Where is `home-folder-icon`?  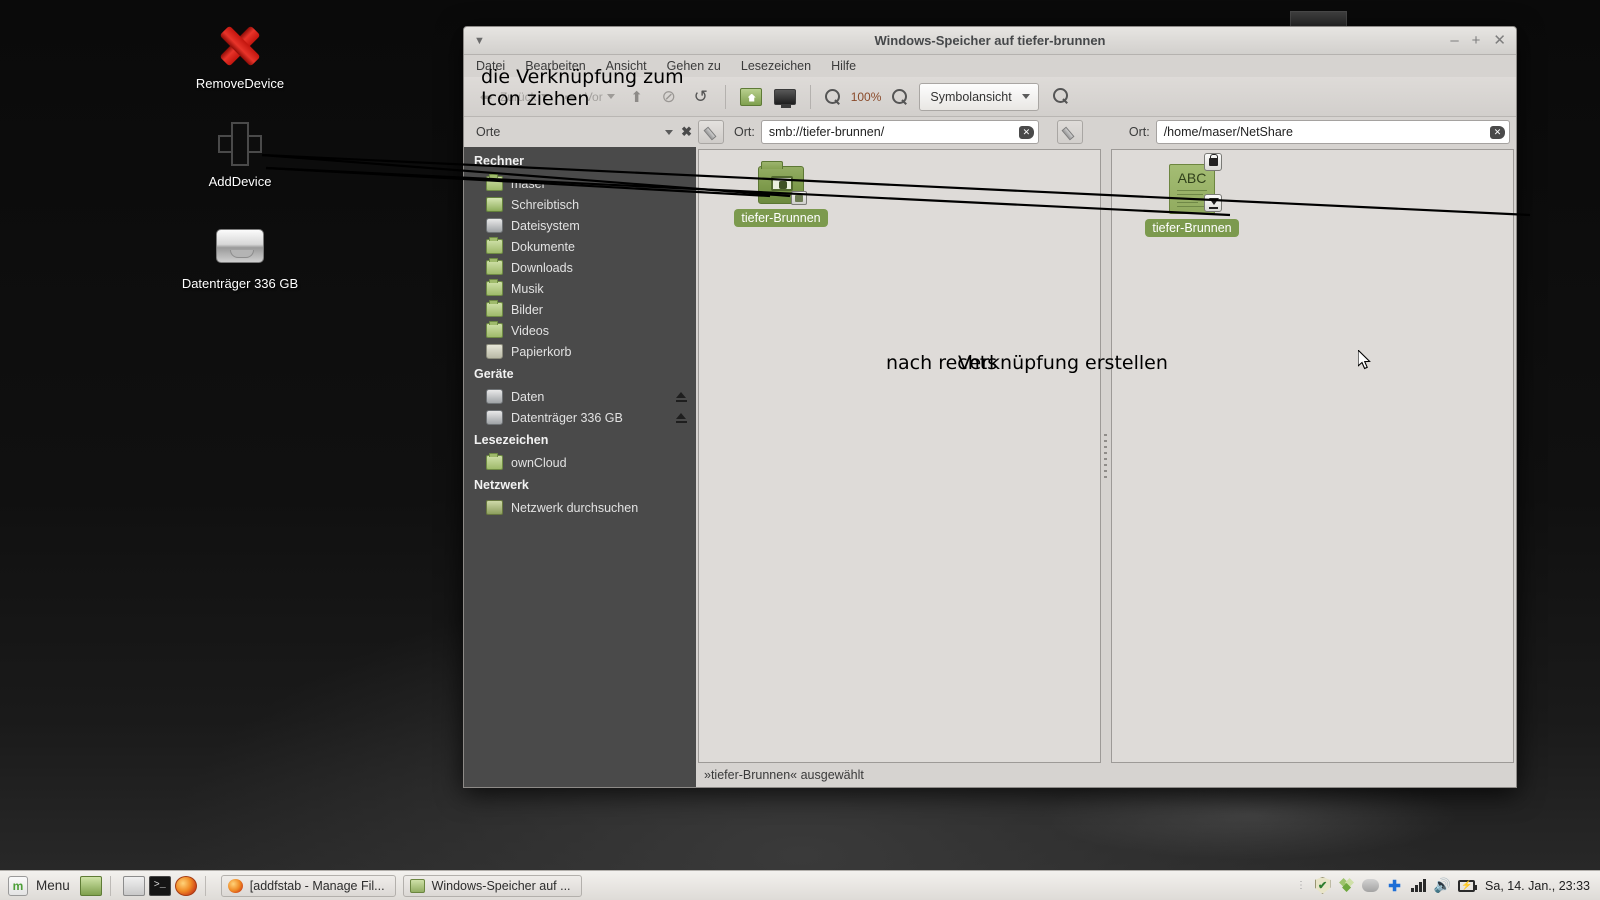
home-folder-icon is located at coordinates (494, 182).